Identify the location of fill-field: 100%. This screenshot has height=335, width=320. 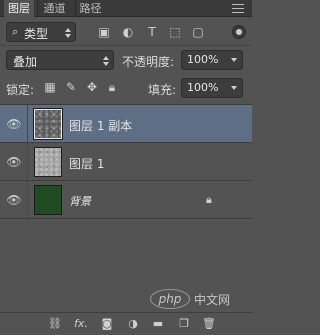
(212, 88).